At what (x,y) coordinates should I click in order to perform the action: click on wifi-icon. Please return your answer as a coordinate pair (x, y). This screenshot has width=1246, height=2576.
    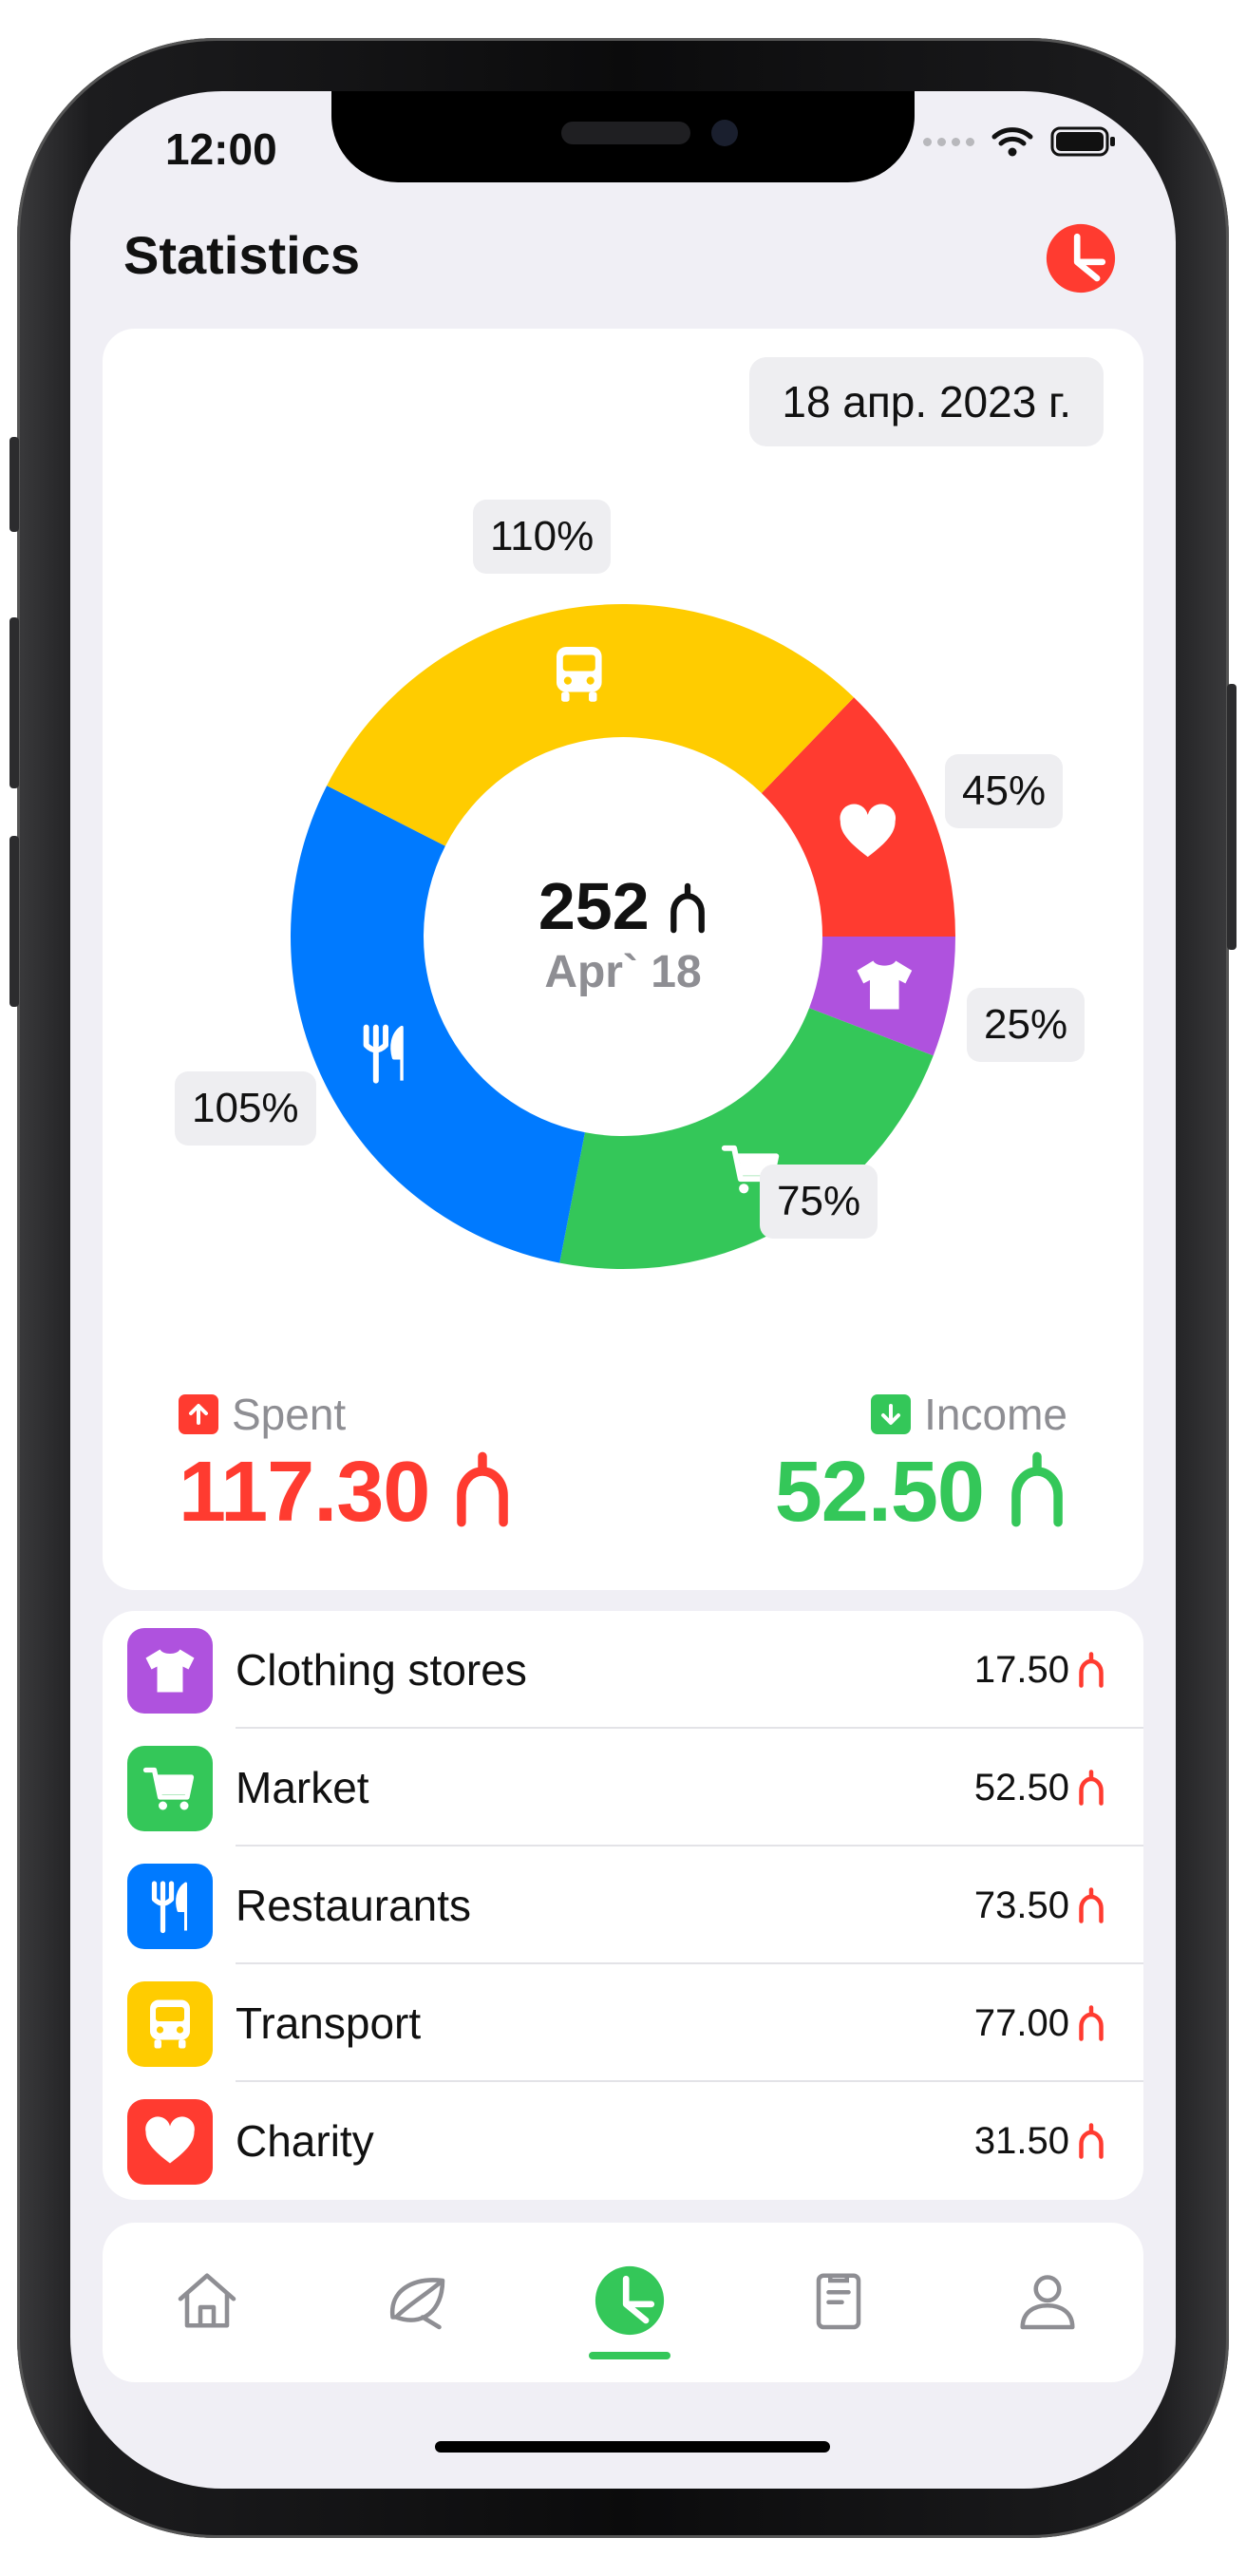
    Looking at the image, I should click on (1012, 142).